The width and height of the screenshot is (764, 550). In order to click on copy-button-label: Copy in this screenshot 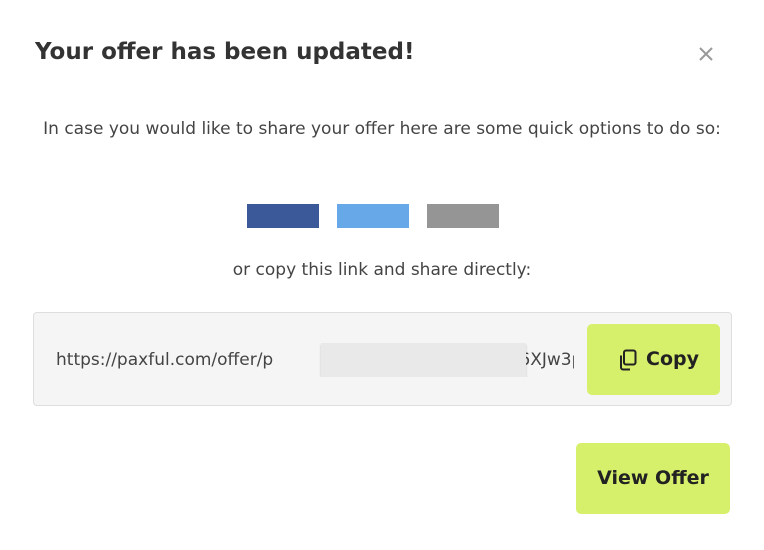, I will do `click(672, 359)`.